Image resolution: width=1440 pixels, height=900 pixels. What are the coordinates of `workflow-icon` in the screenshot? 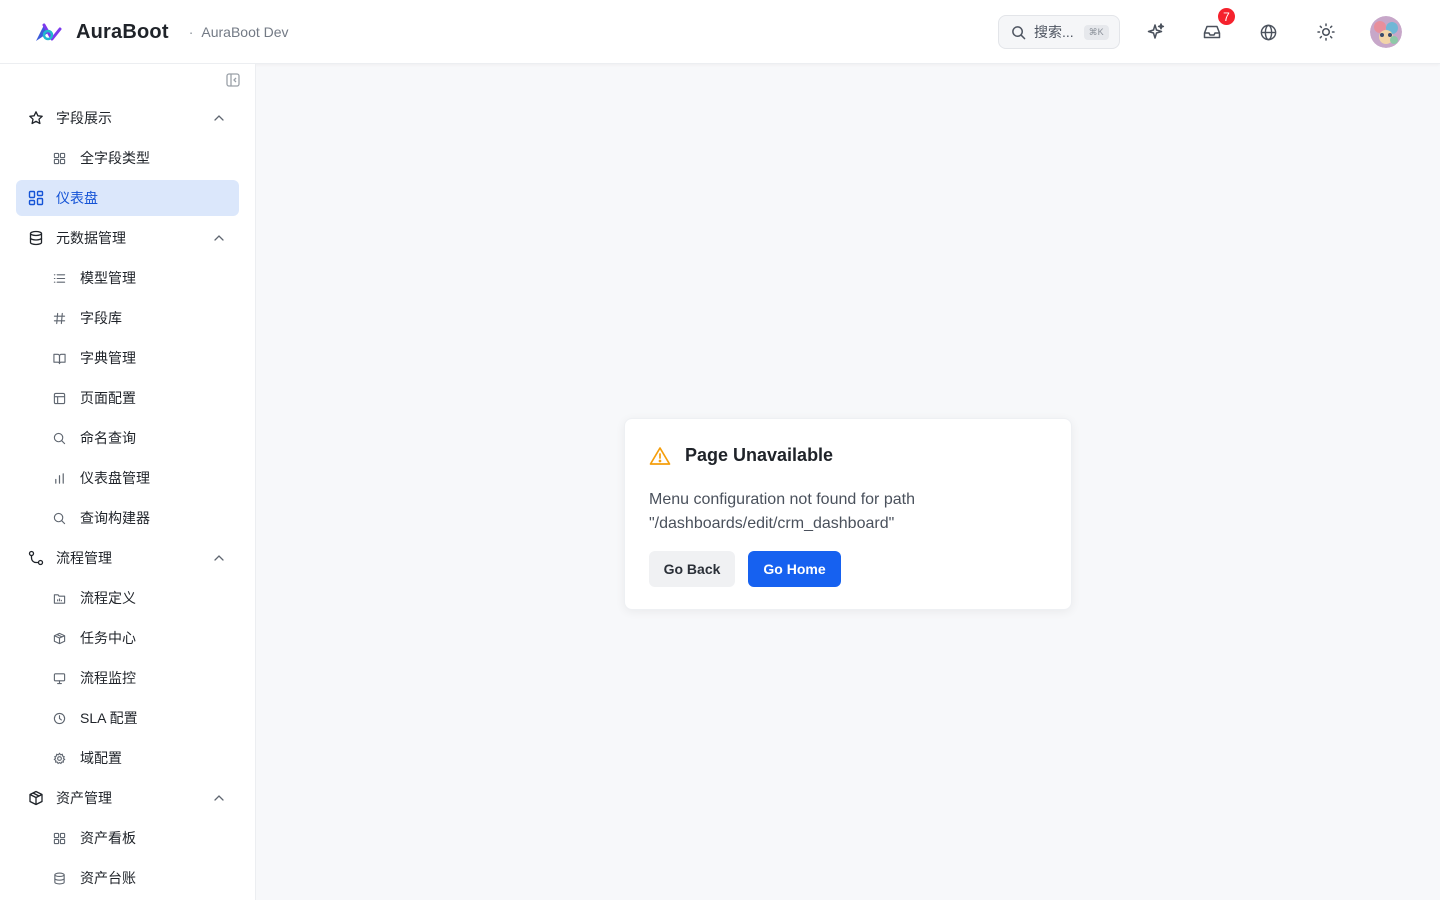 It's located at (36, 558).